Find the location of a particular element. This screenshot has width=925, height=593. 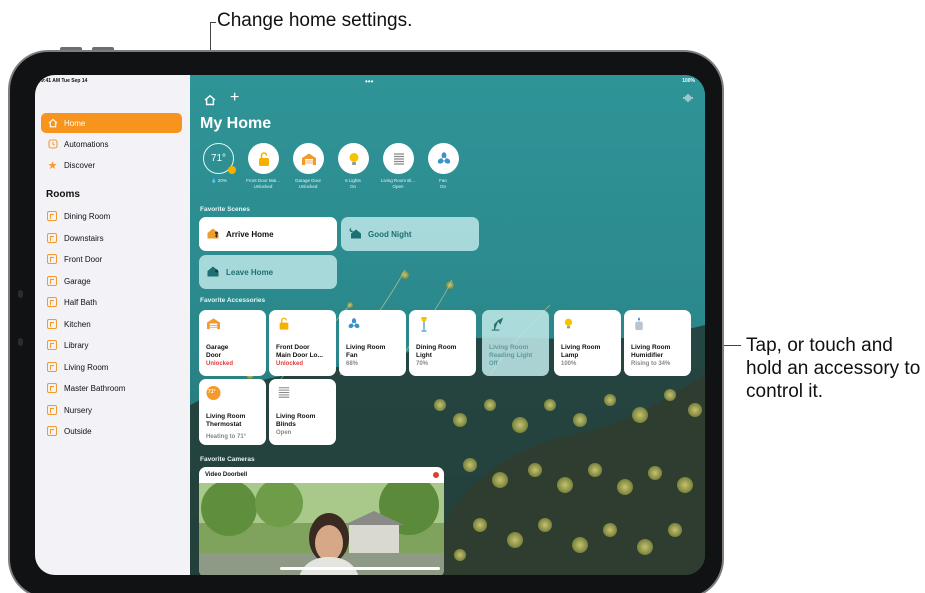

sidebar-item-room: Living Room is located at coordinates (111, 367).